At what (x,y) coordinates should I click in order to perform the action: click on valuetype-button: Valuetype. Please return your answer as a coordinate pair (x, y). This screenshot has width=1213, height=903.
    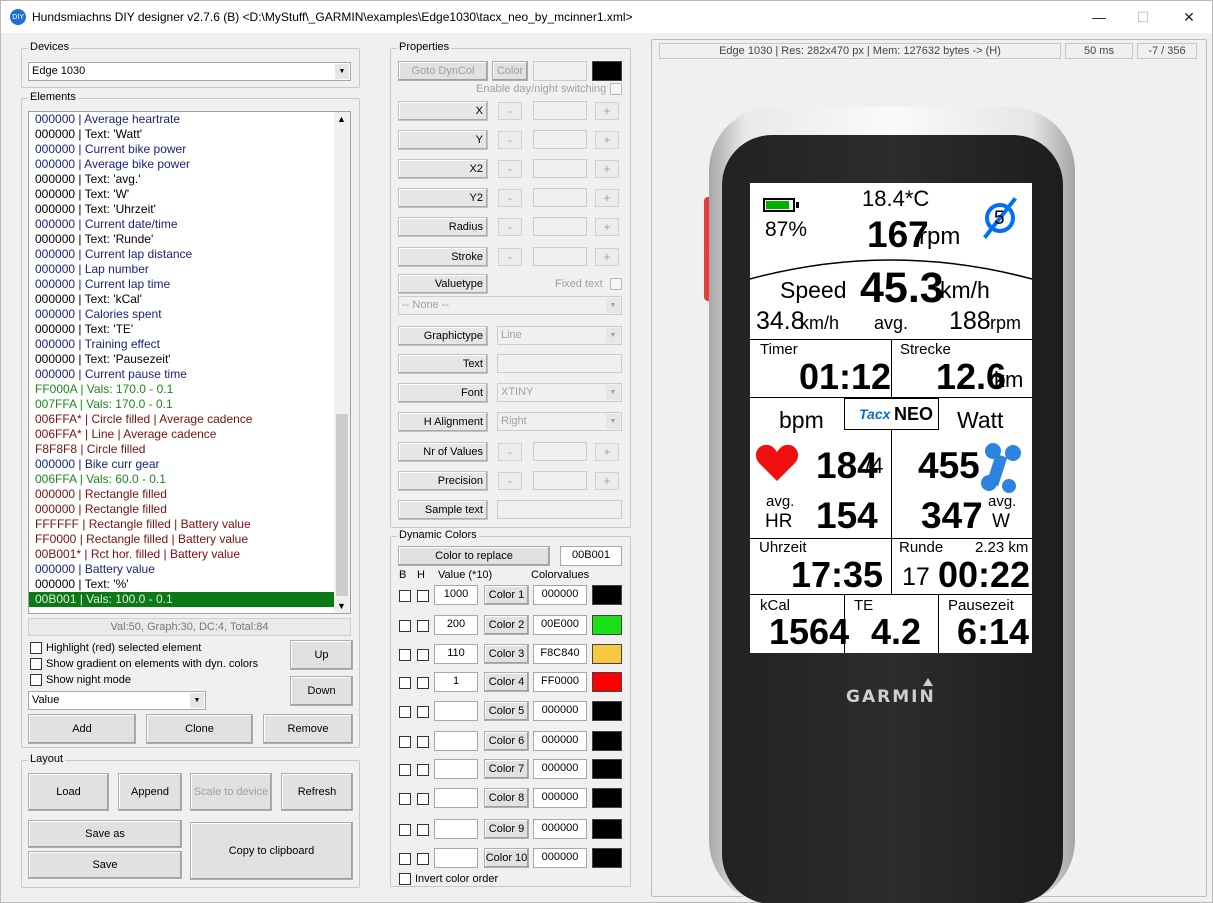
    Looking at the image, I should click on (443, 284).